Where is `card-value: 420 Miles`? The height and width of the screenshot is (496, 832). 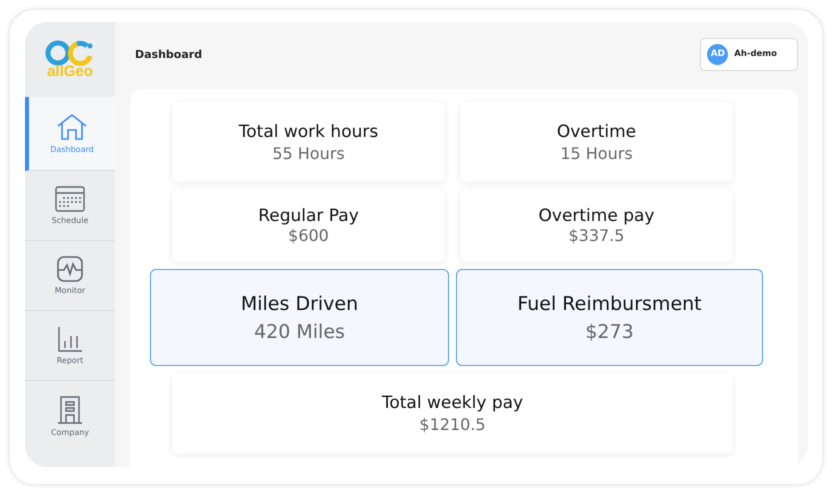 card-value: 420 Miles is located at coordinates (299, 331).